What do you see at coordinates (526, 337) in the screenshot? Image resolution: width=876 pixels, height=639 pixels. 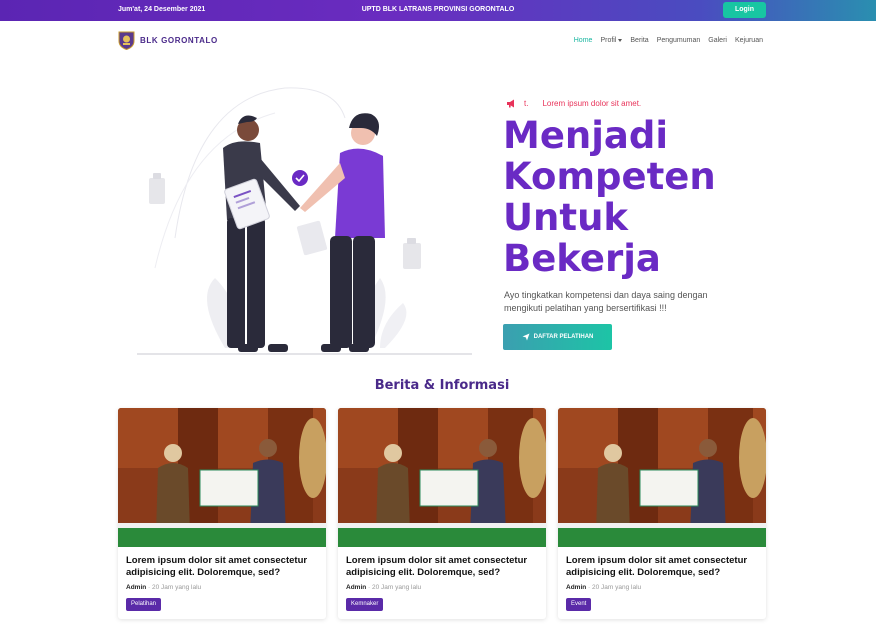 I see `send-icon` at bounding box center [526, 337].